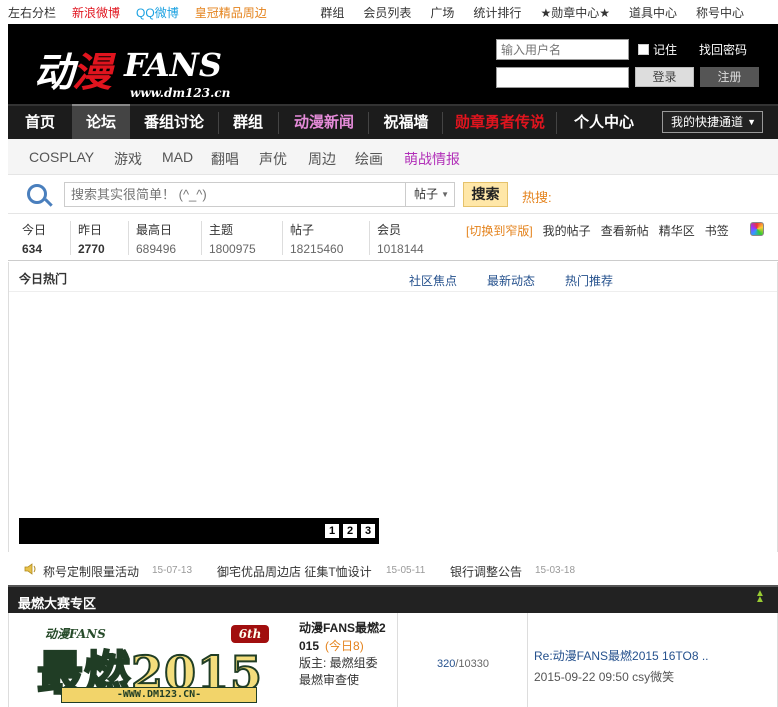 The width and height of the screenshot is (778, 707). What do you see at coordinates (604, 677) in the screenshot?
I see `last-post-meta: 2015-09-22 09:50 csy微笑` at bounding box center [604, 677].